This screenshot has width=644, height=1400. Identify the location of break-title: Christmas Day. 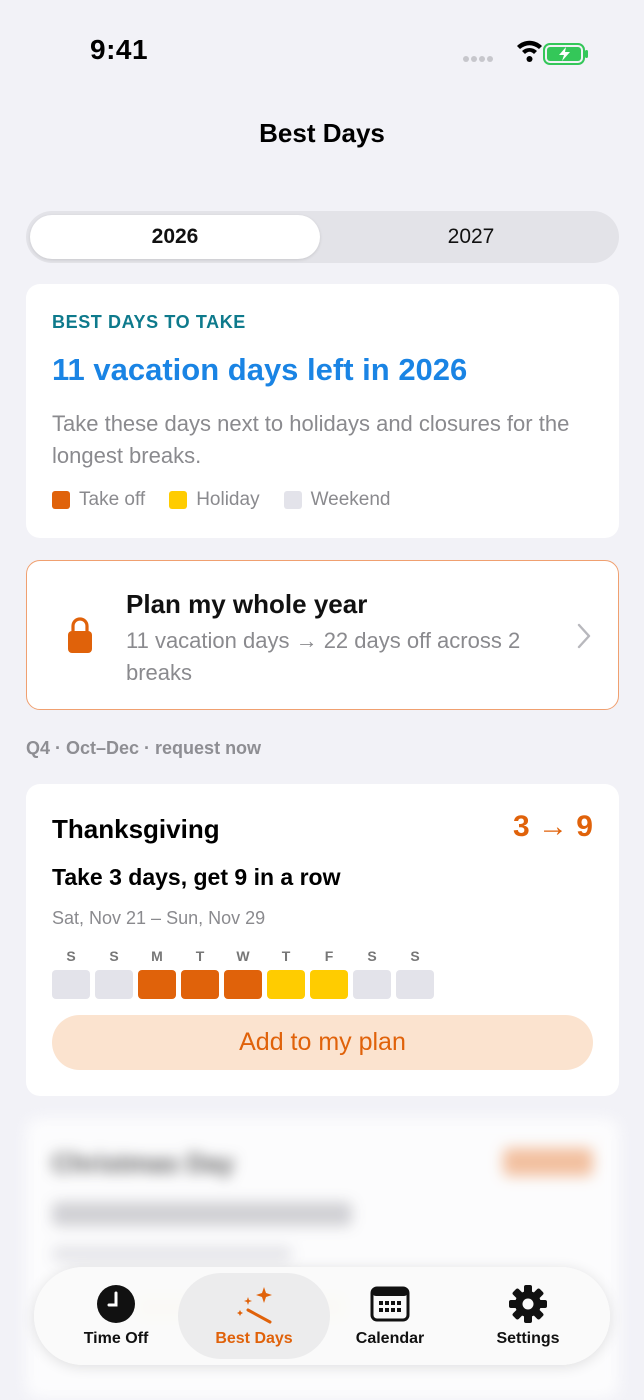
(143, 1163).